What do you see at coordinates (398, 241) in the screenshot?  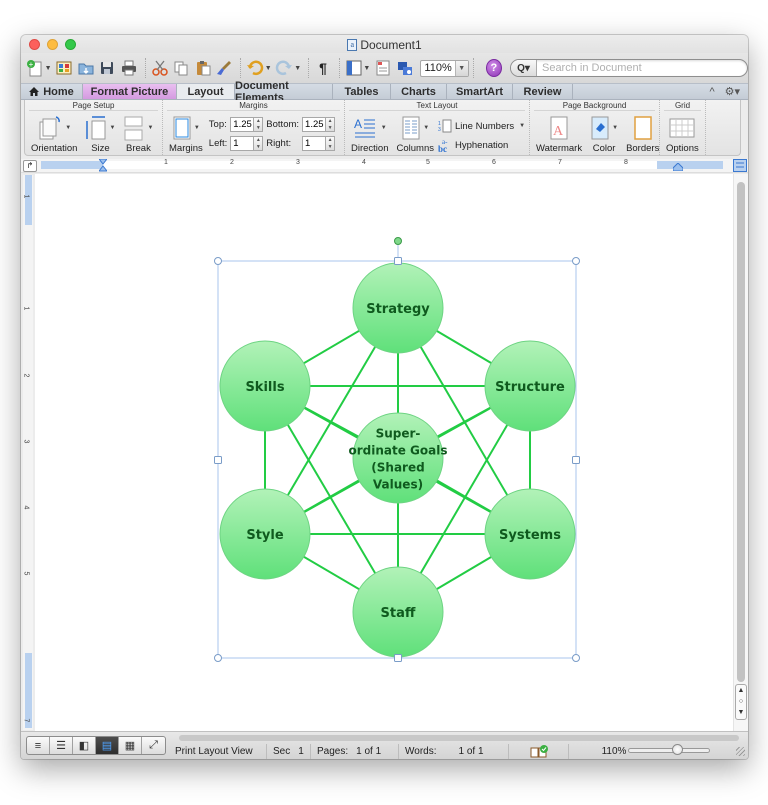 I see `rotation-handle` at bounding box center [398, 241].